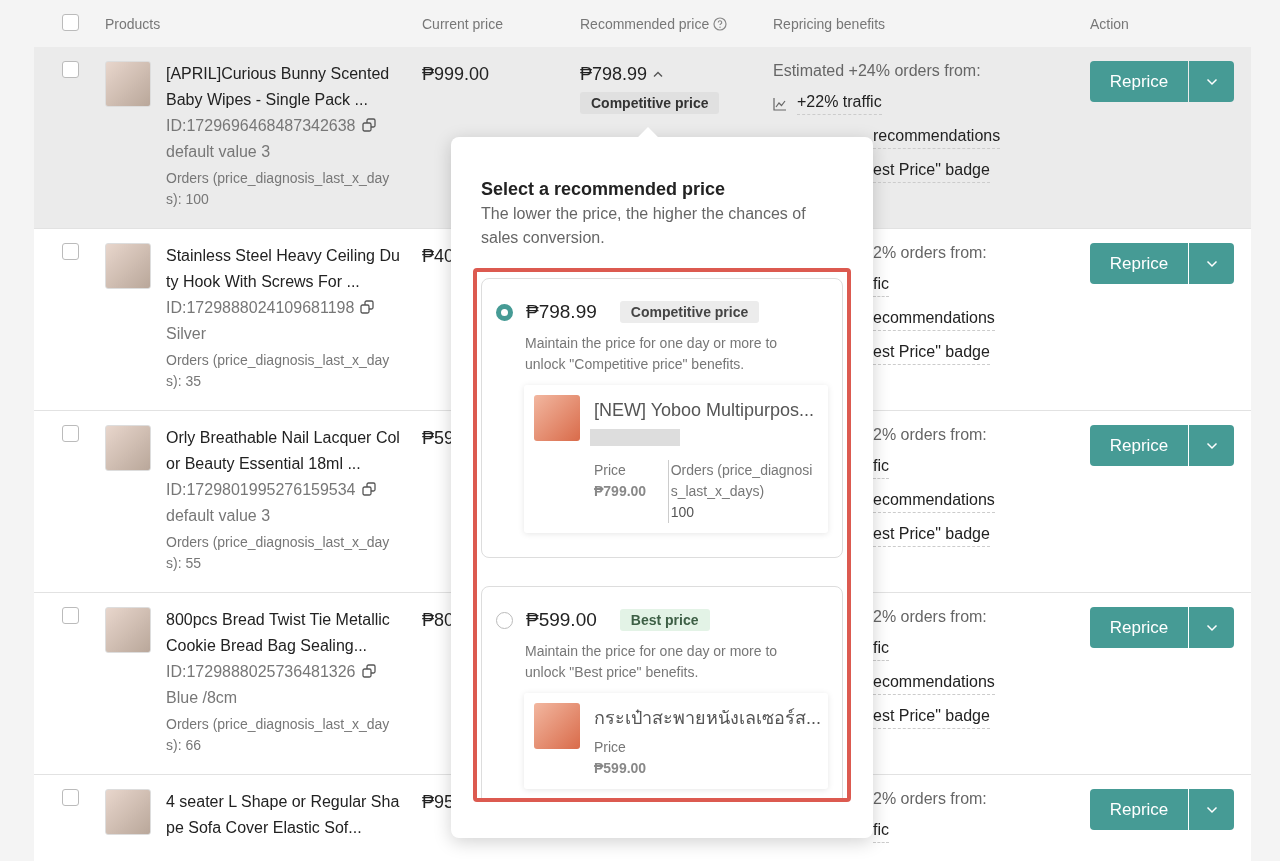  I want to click on orders-count: Orders (price_diagnosis_last_x_days): 100, so click(278, 189).